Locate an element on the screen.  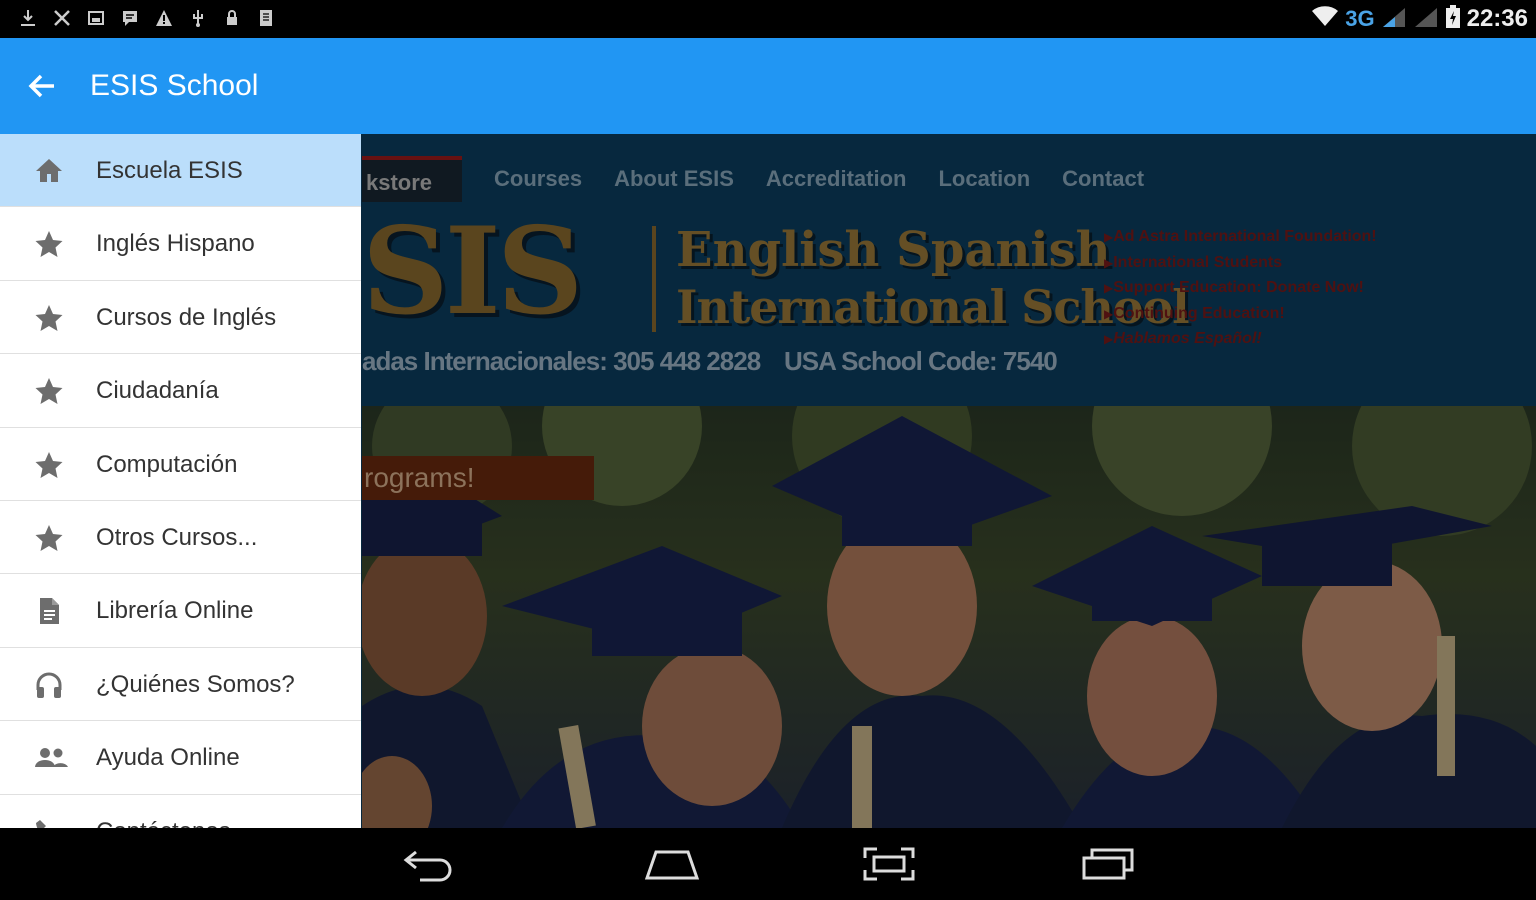
drawer-item-quienes-somos: ¿Quiénes Somos? is located at coordinates (180, 685).